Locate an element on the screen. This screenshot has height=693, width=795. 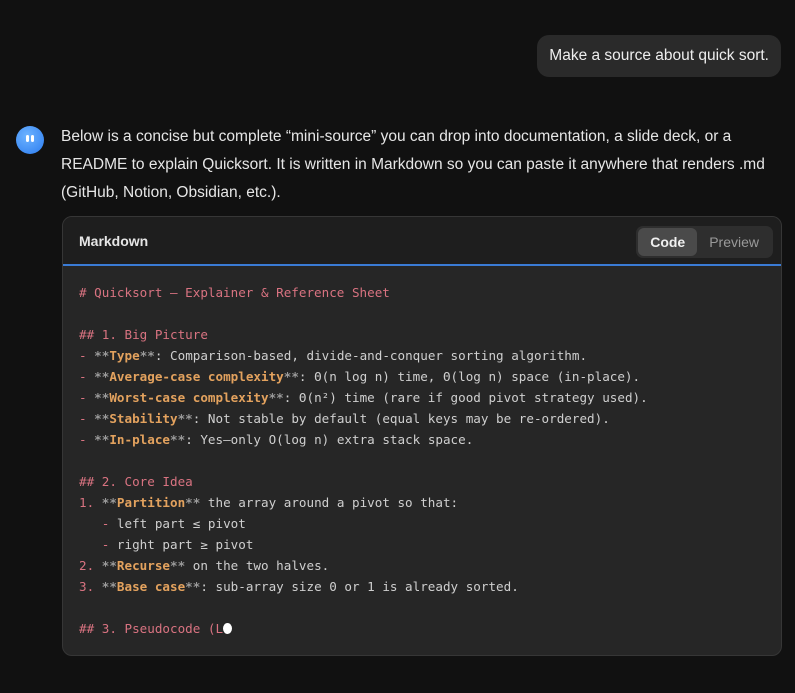
code-token: Recurse is located at coordinates (143, 565).